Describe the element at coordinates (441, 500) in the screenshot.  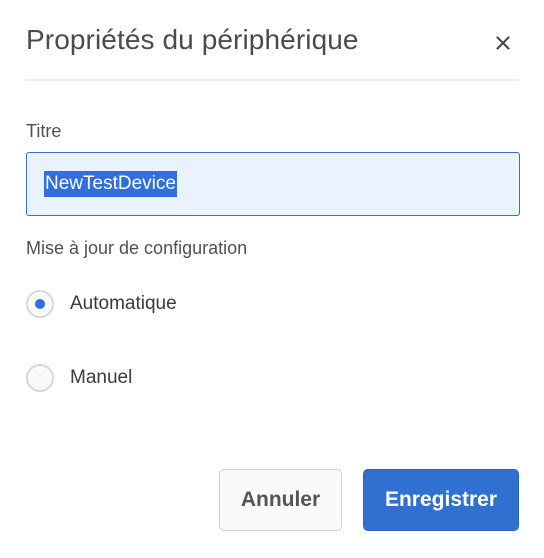
I see `save-button: Enregistrer` at that location.